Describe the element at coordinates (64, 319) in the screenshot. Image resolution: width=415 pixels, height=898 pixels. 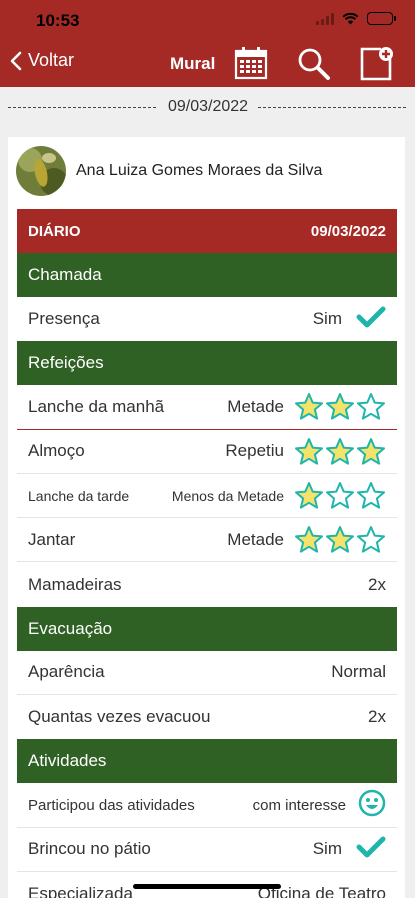
I see `row-label: Presença` at that location.